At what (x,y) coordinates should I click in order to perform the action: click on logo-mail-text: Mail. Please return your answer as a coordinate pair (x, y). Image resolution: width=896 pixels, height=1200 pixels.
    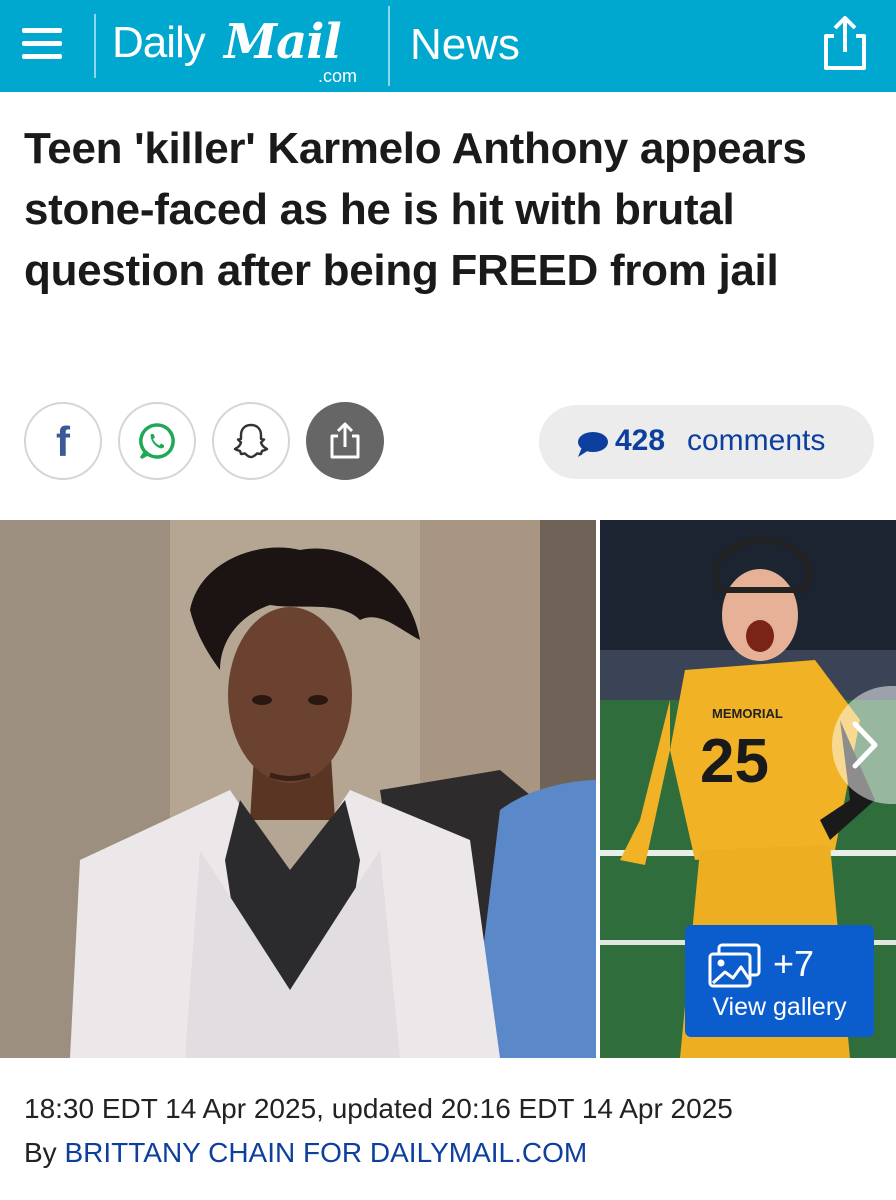
    Looking at the image, I should click on (283, 42).